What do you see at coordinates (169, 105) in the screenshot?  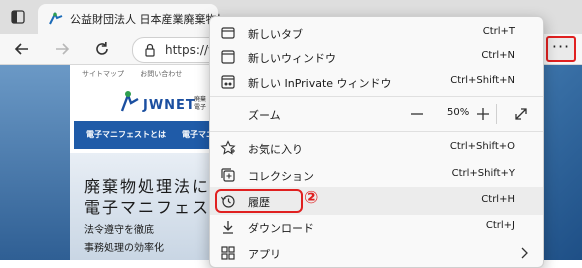 I see `jwnet-logo-text: JWNET` at bounding box center [169, 105].